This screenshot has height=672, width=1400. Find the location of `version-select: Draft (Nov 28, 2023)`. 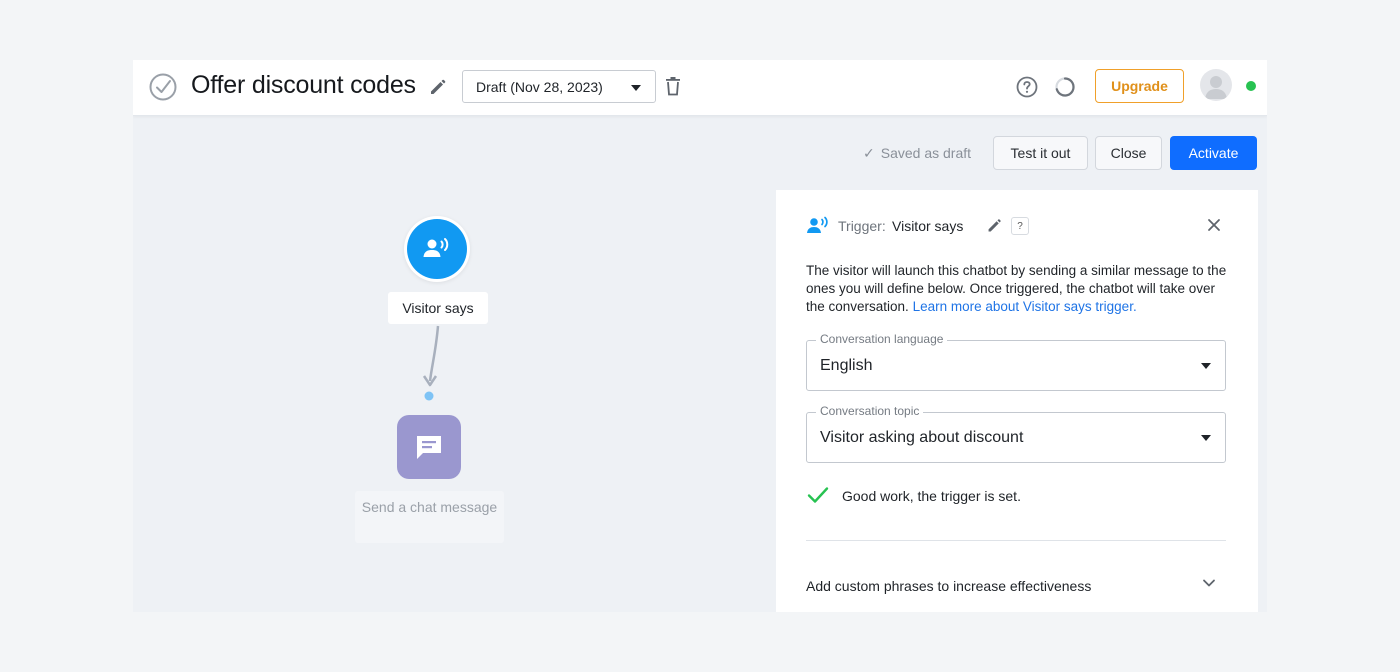

version-select: Draft (Nov 28, 2023) is located at coordinates (559, 86).